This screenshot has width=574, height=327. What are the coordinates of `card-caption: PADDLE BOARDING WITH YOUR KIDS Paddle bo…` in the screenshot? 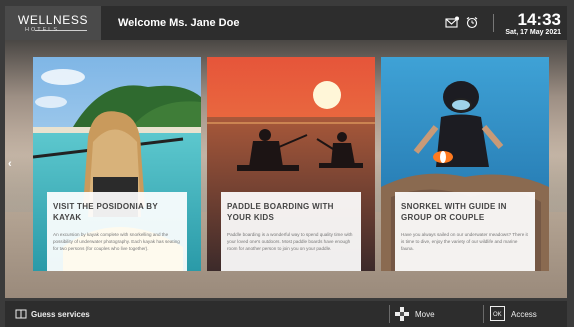 It's located at (291, 231).